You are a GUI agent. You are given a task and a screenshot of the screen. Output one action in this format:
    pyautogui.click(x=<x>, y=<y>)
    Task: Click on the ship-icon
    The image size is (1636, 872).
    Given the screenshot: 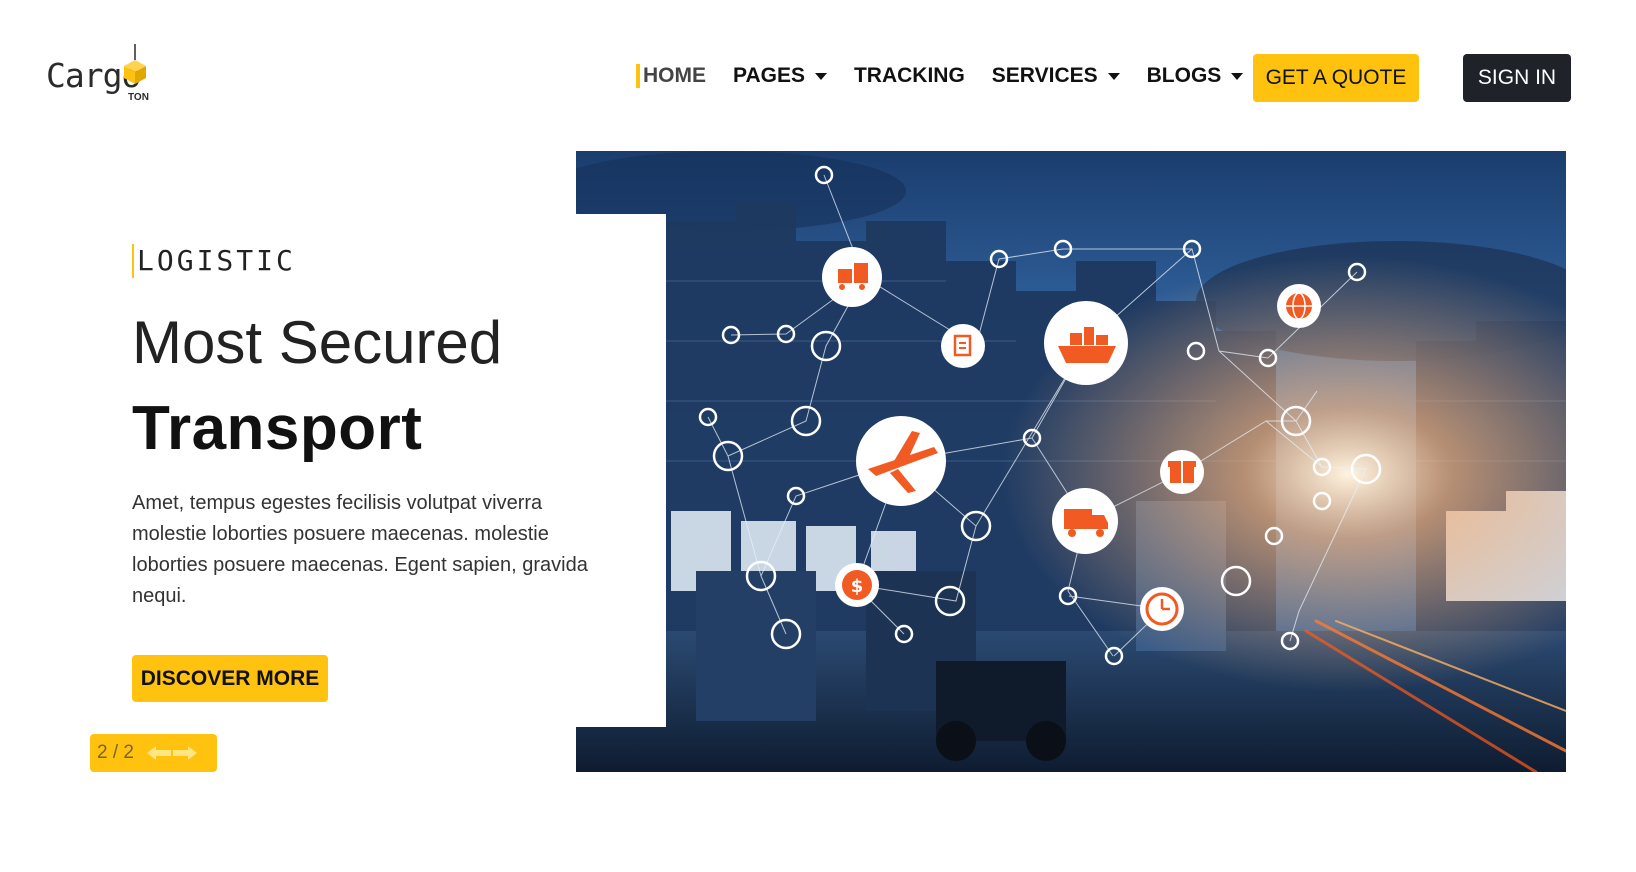 What is the action you would take?
    pyautogui.click(x=1086, y=343)
    